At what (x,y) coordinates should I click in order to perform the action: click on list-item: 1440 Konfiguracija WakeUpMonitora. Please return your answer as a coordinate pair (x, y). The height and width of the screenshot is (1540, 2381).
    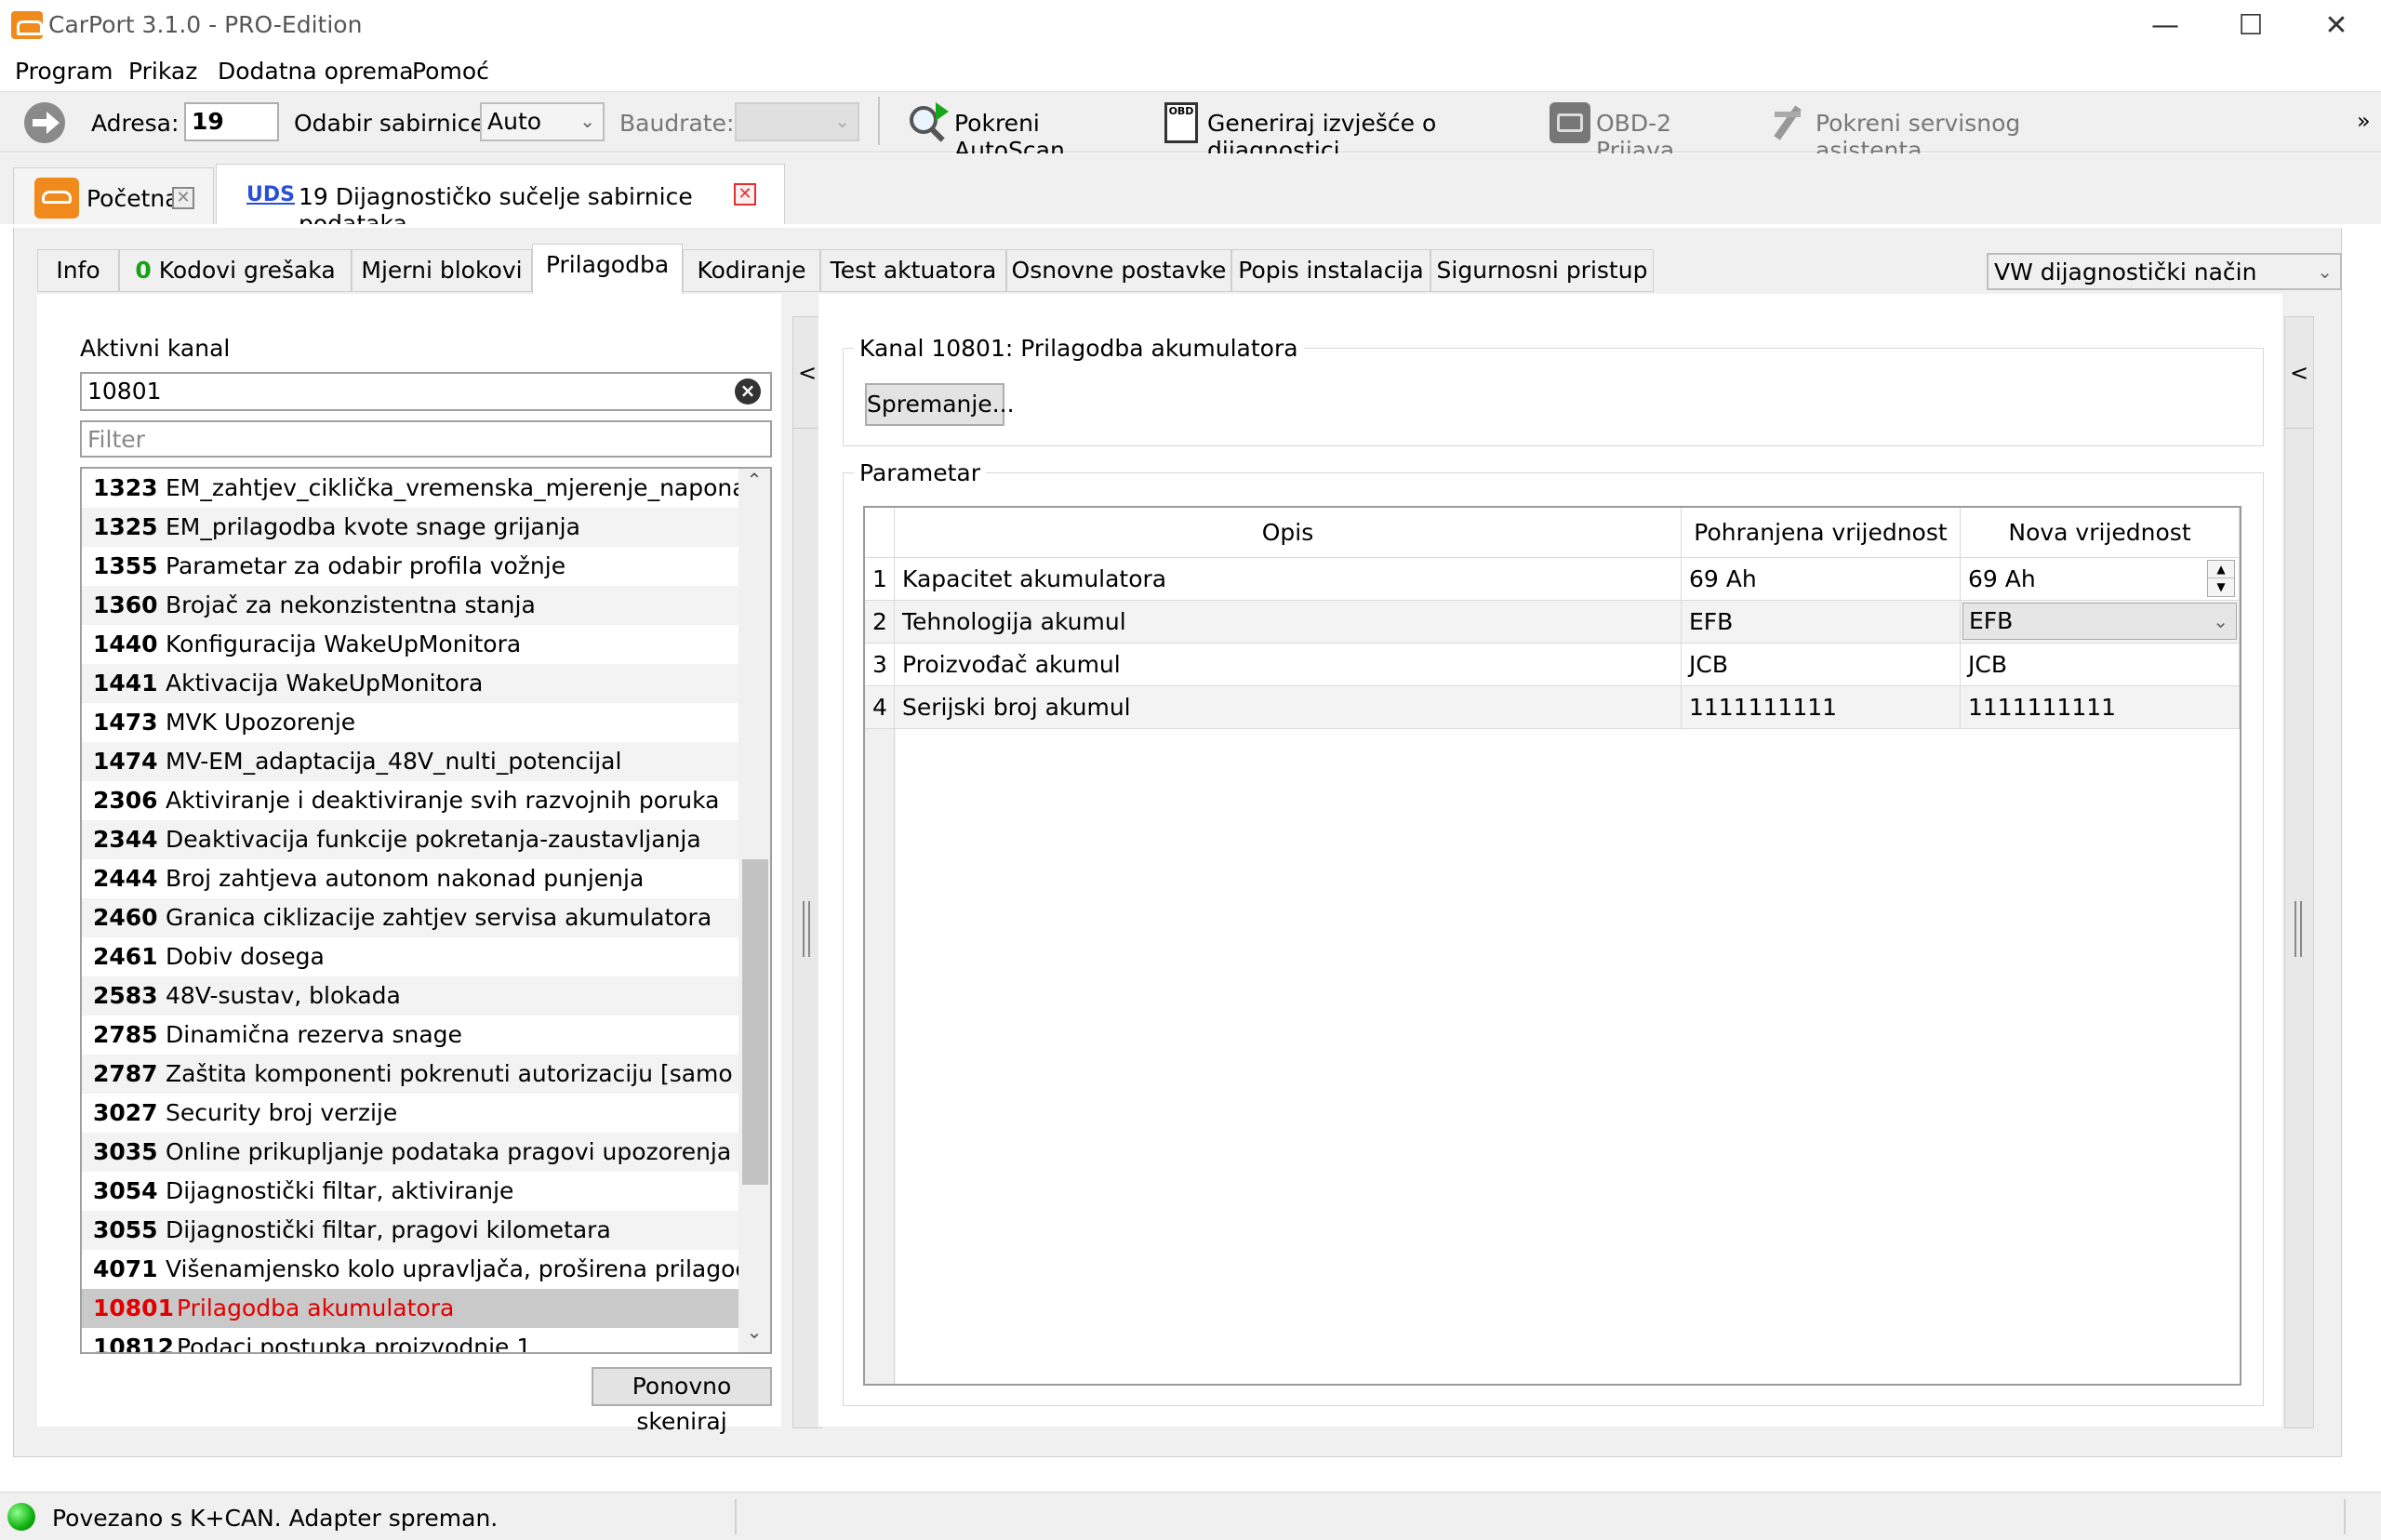
    Looking at the image, I should click on (410, 644).